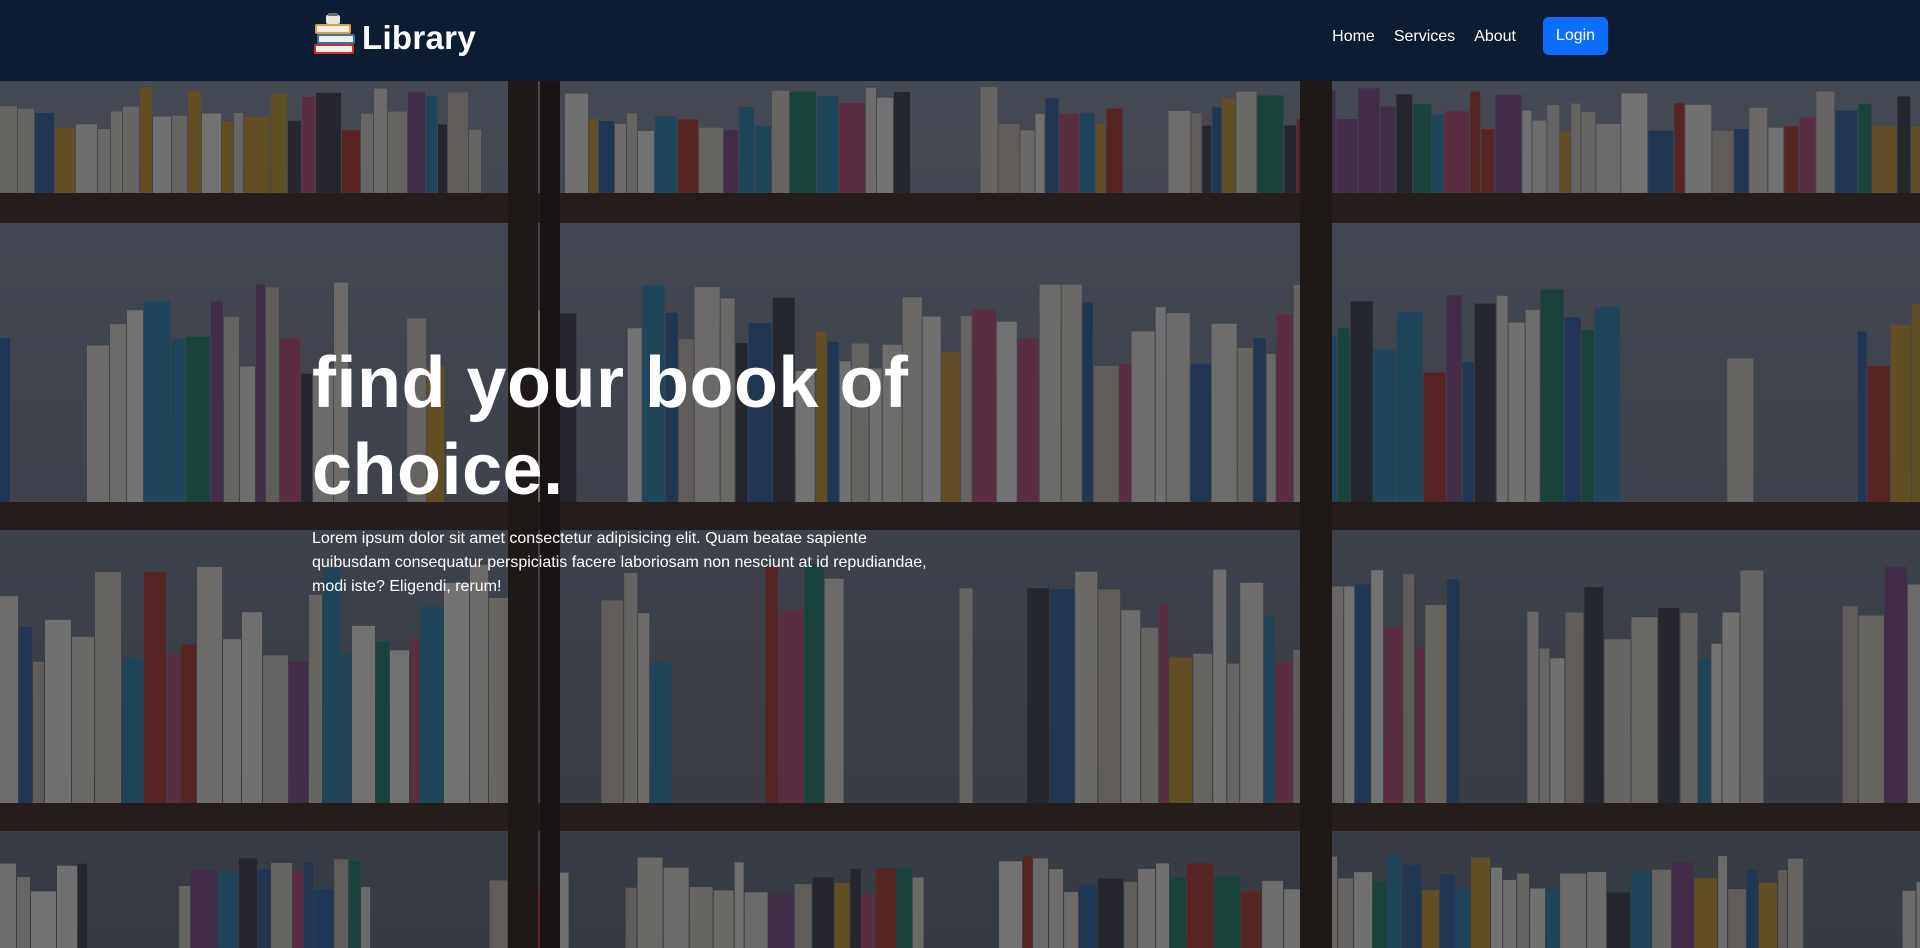 This screenshot has width=1920, height=948. Describe the element at coordinates (1575, 35) in the screenshot. I see `login-button: Login` at that location.